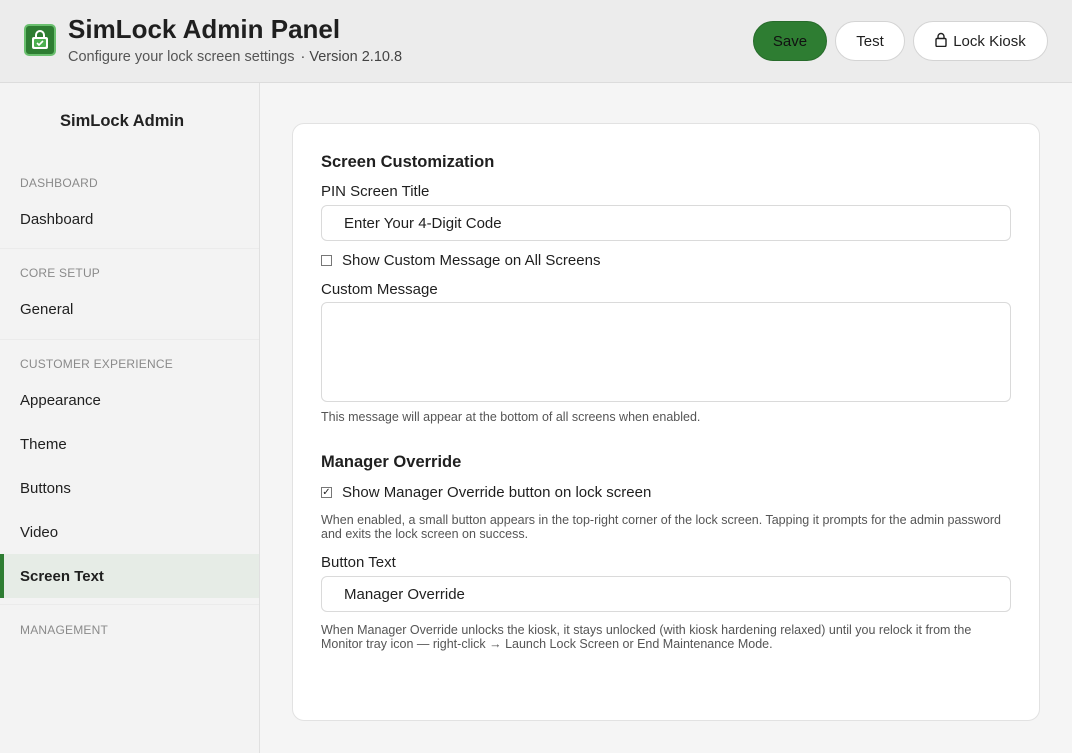  Describe the element at coordinates (391, 462) in the screenshot. I see `manager-override-heading: Manager Override` at that location.